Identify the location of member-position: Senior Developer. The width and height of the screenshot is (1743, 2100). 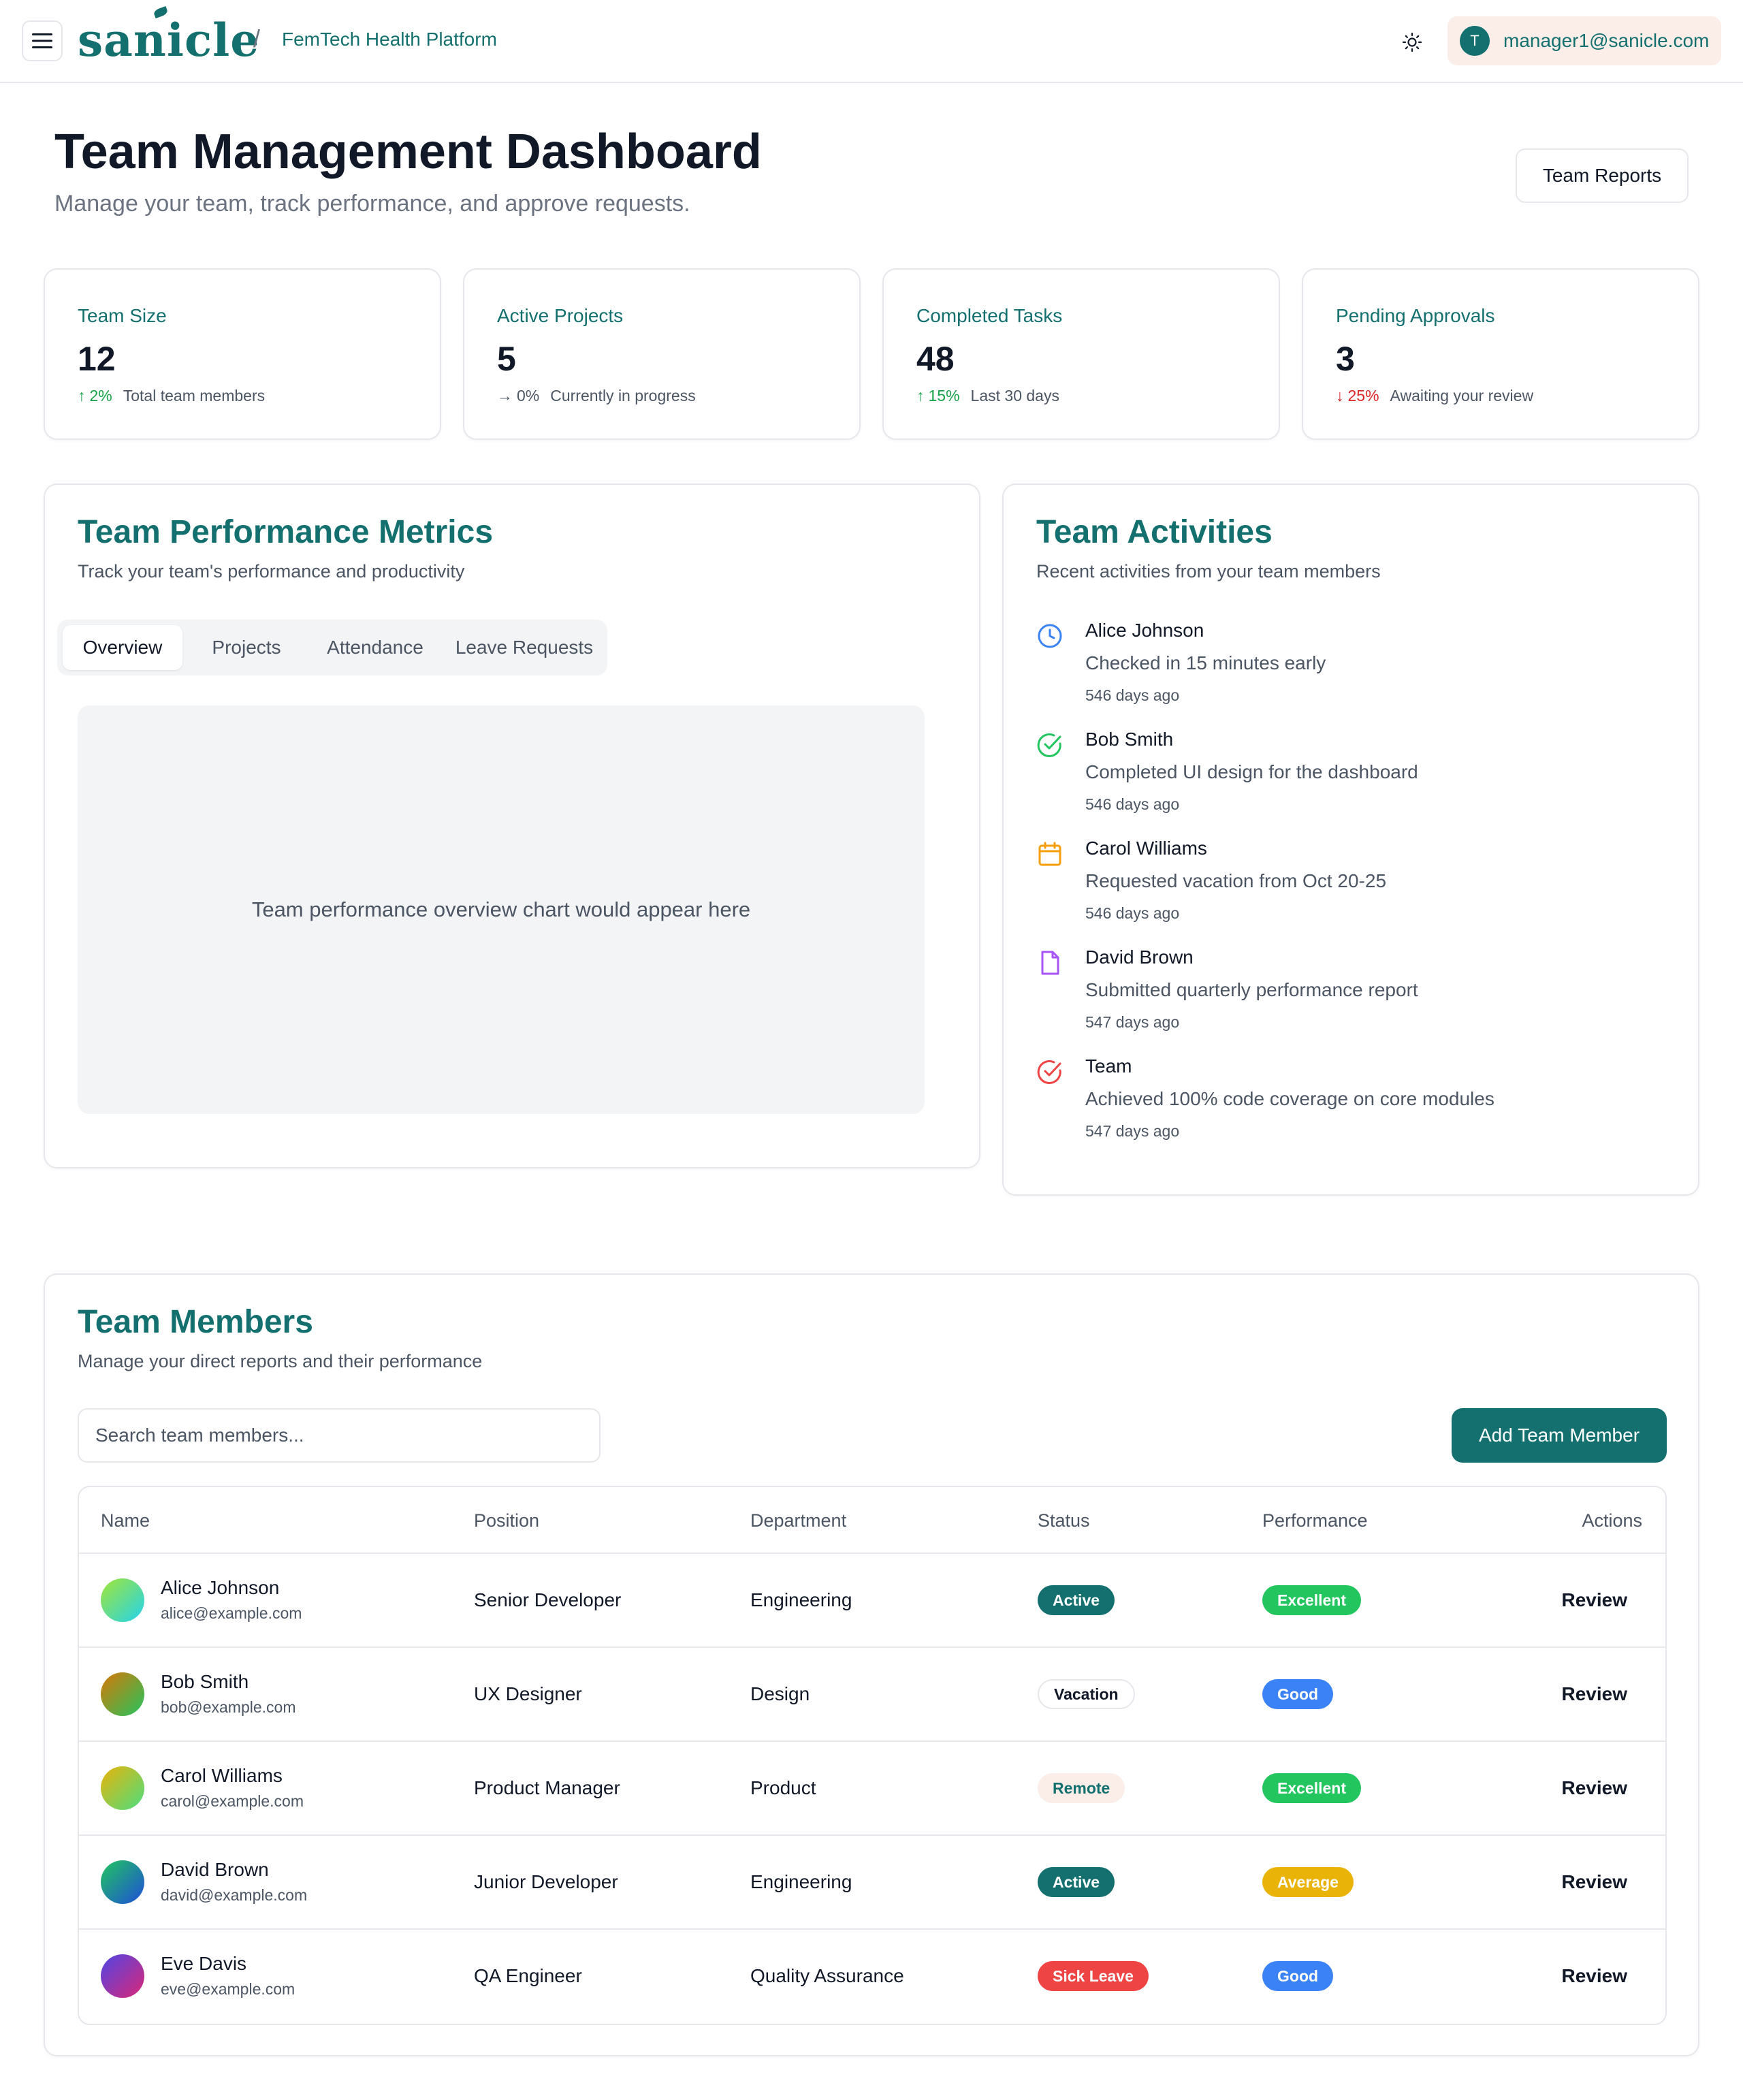
(548, 1599).